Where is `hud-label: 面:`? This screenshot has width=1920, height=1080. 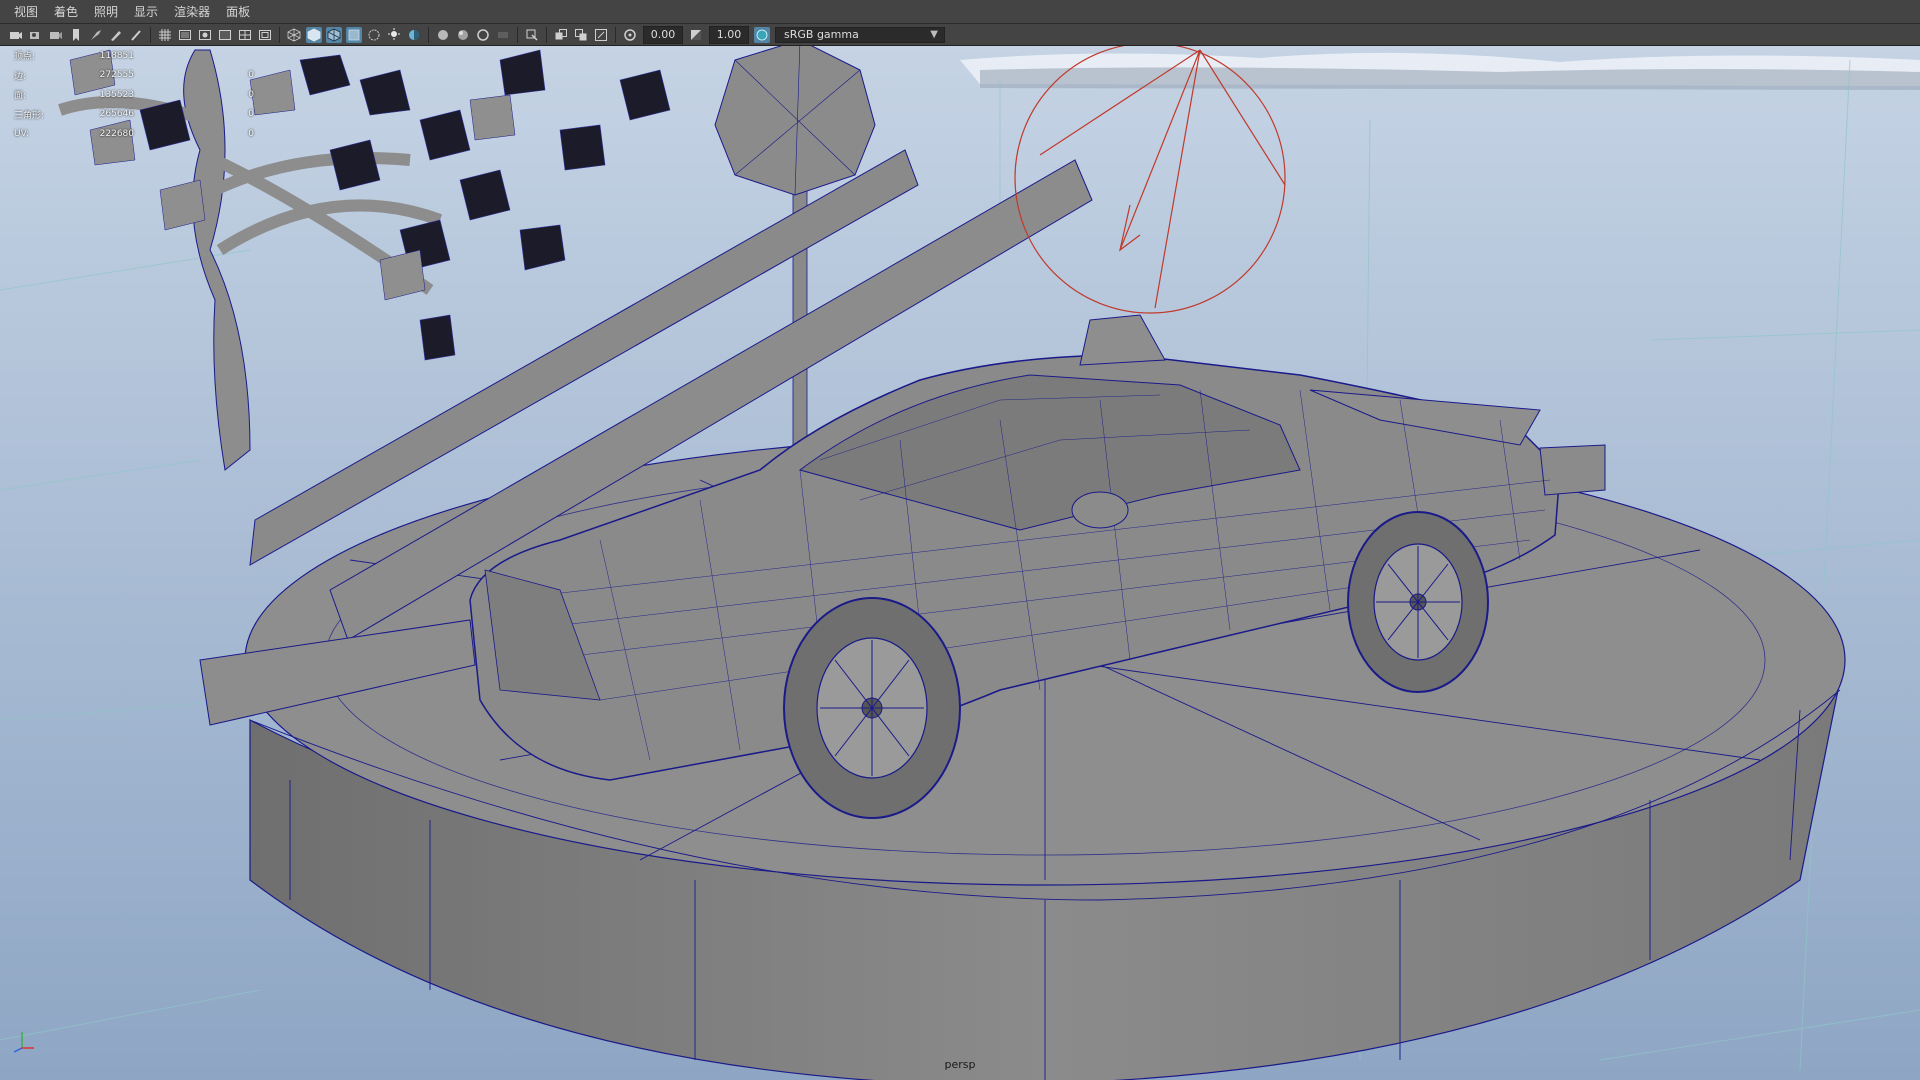 hud-label: 面: is located at coordinates (20, 96).